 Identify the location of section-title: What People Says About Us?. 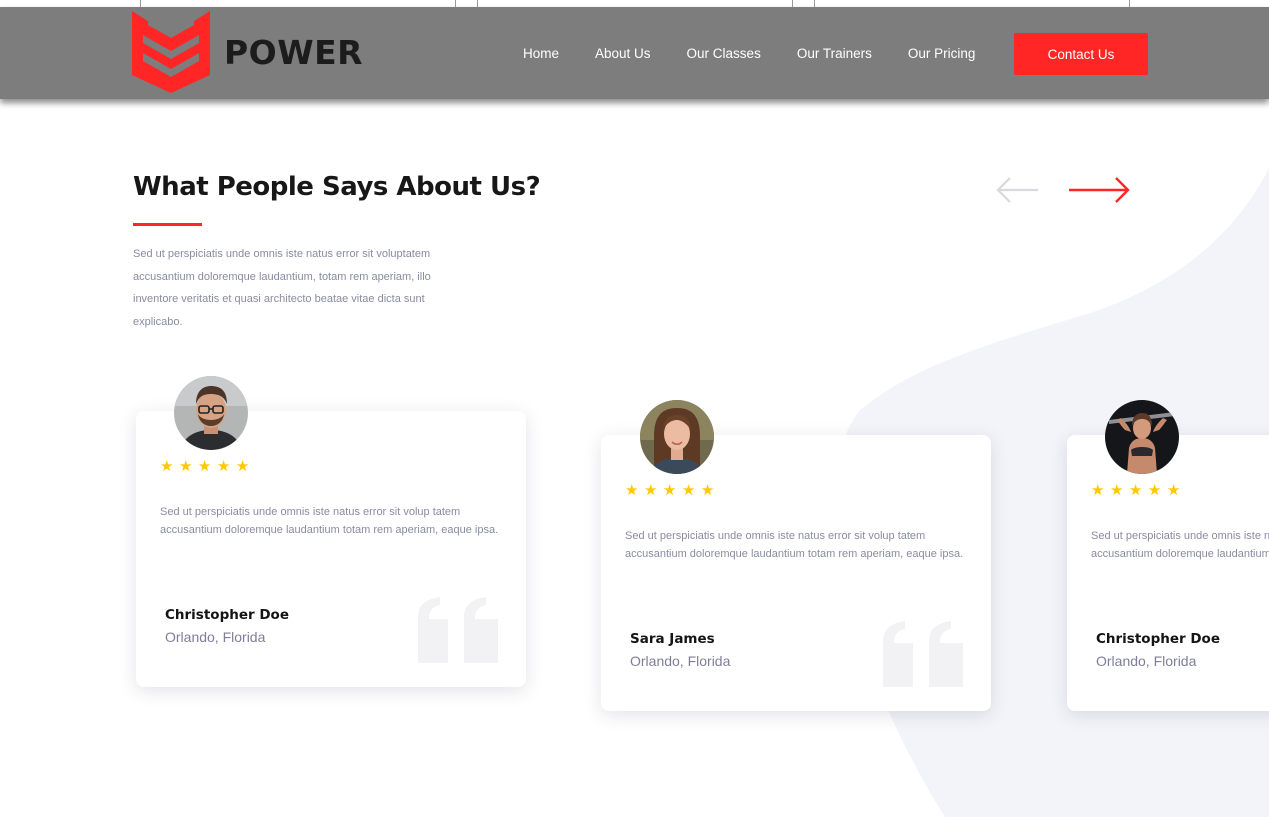
(337, 187).